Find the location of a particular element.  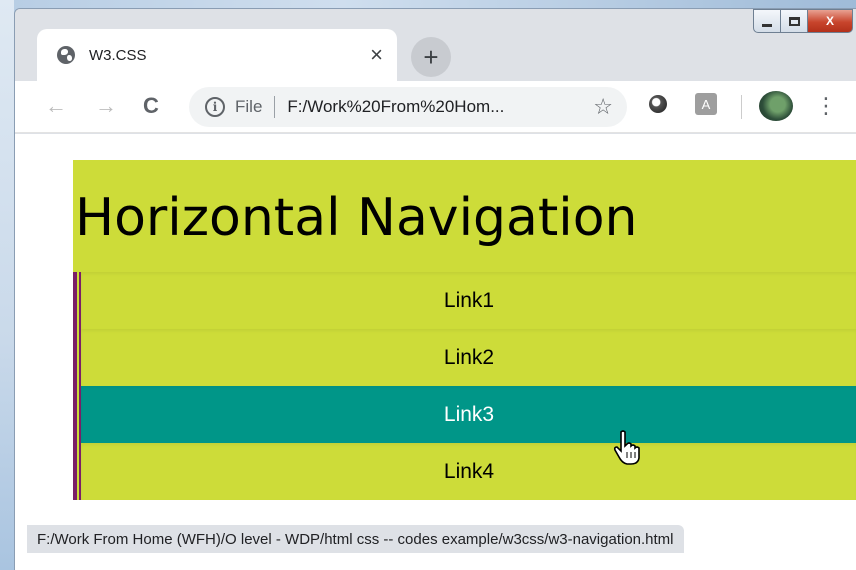

close-window-button: X is located at coordinates (830, 21).